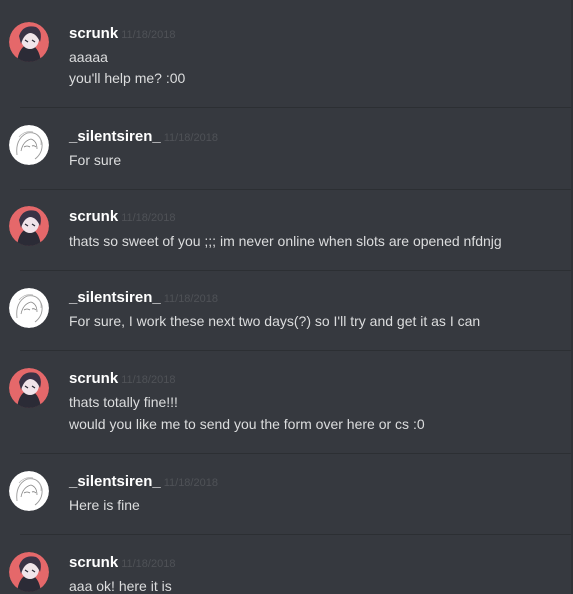  What do you see at coordinates (104, 505) in the screenshot?
I see `message-text: Here is fine` at bounding box center [104, 505].